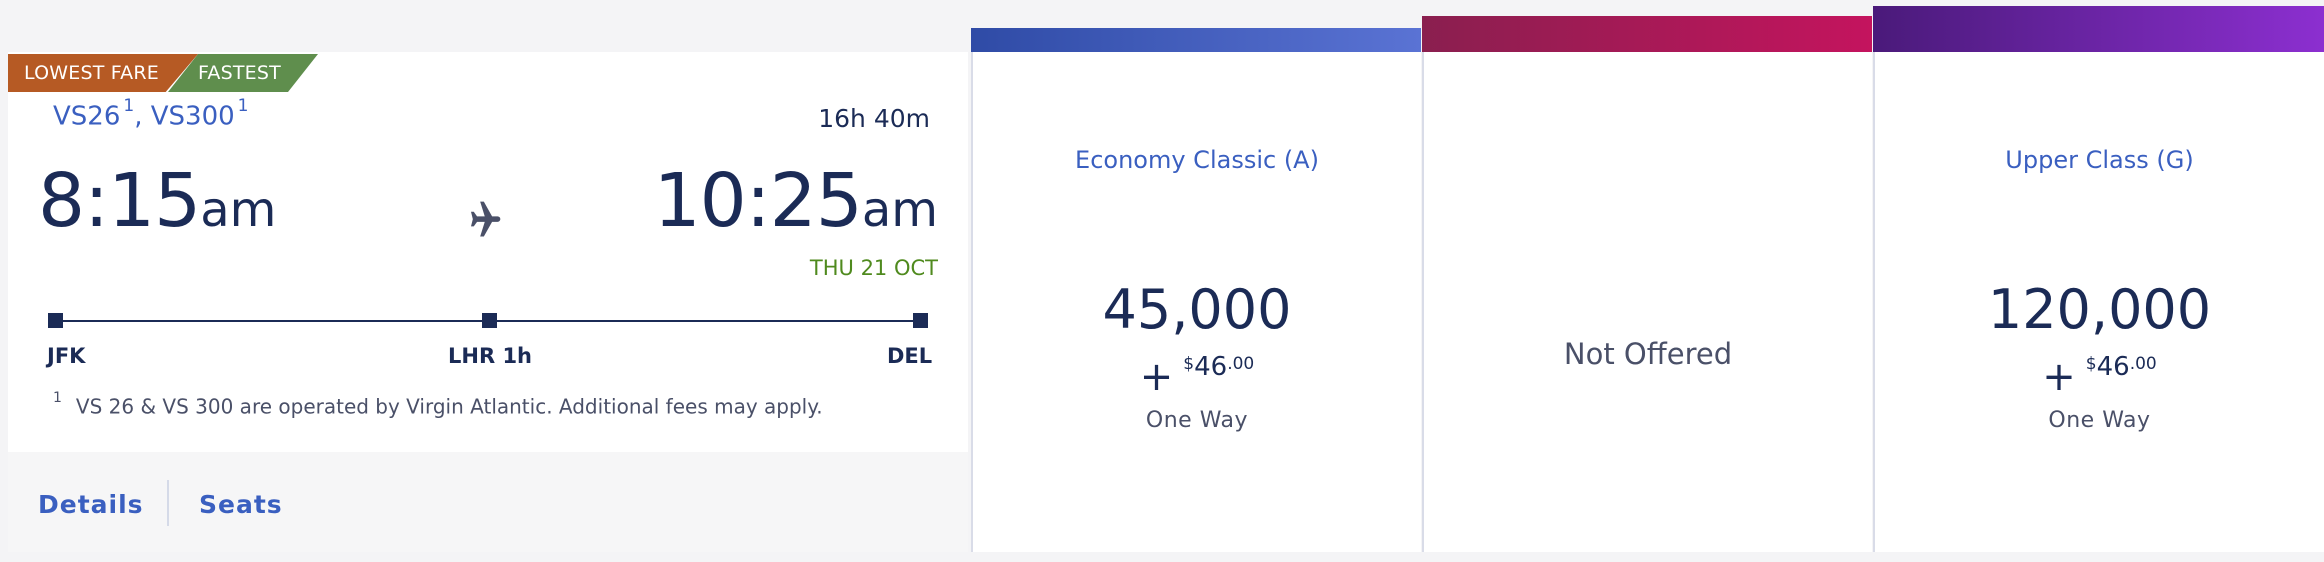 This screenshot has width=2324, height=562. What do you see at coordinates (103, 73) in the screenshot?
I see `lowest-fare-badge: LOWEST FARE` at bounding box center [103, 73].